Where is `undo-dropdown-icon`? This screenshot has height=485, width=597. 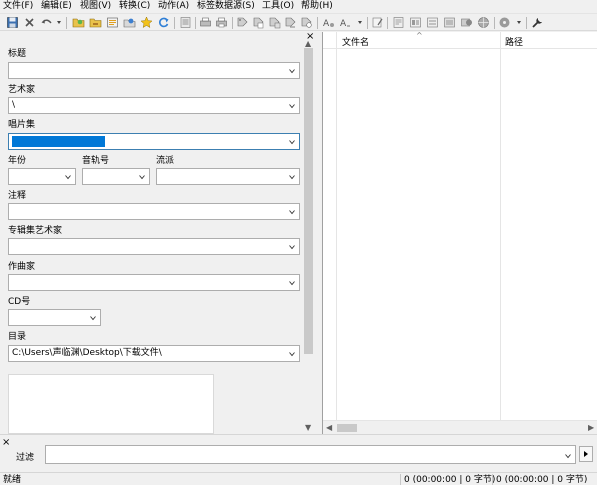
undo-dropdown-icon is located at coordinates (59, 22).